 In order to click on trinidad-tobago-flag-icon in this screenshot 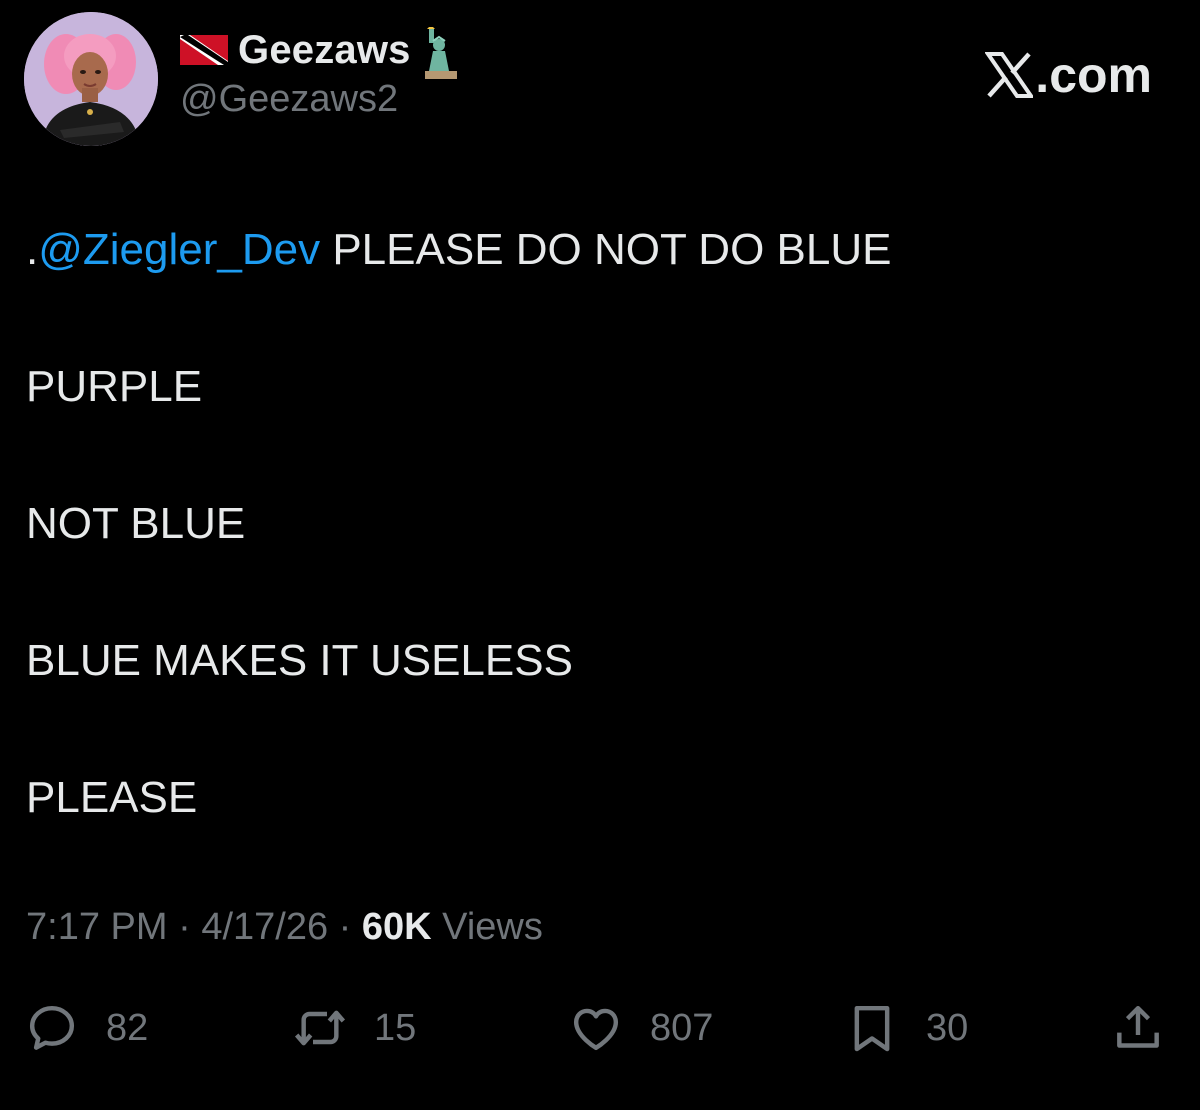, I will do `click(204, 50)`.